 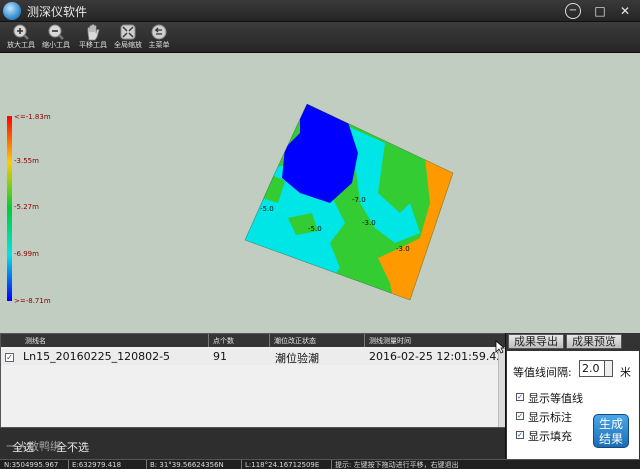 What do you see at coordinates (32, 117) in the screenshot?
I see `legend-max-label: <=-1.83m` at bounding box center [32, 117].